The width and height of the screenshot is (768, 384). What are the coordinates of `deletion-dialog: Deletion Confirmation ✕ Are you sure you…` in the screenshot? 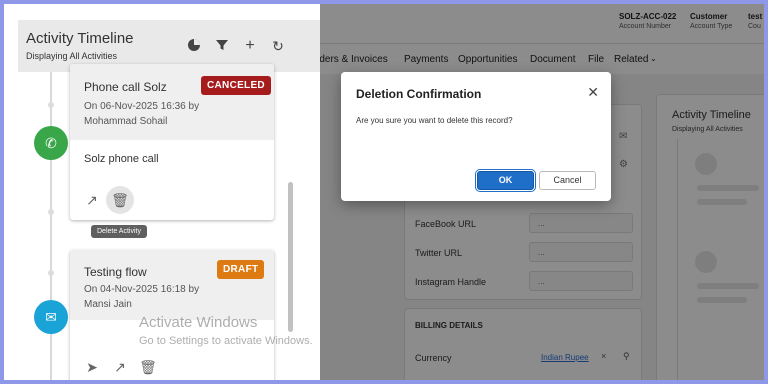 It's located at (476, 136).